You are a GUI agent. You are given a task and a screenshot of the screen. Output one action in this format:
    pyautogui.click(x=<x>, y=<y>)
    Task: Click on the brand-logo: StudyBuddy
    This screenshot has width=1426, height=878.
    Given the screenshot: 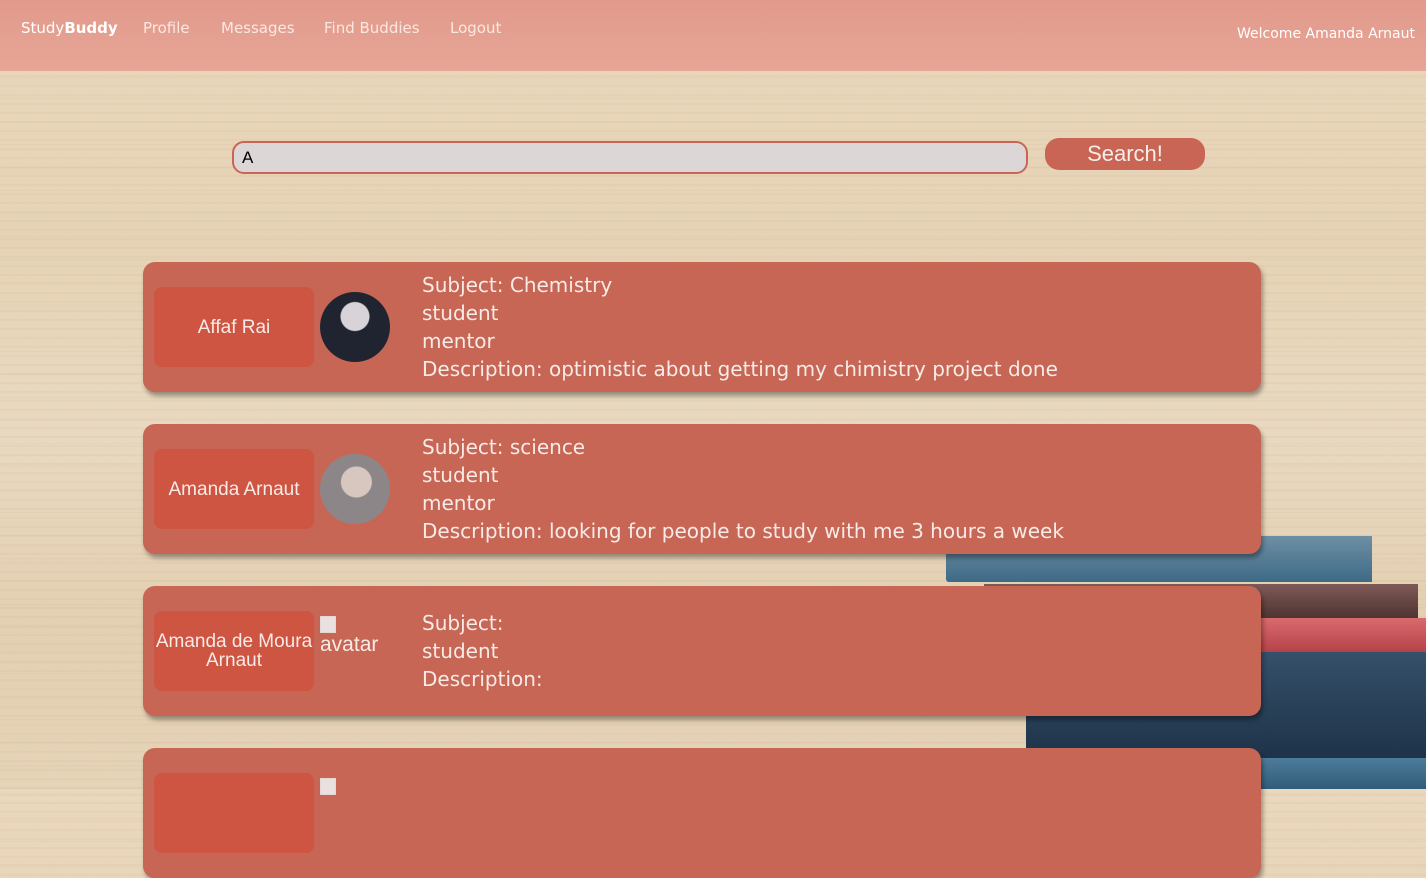 What is the action you would take?
    pyautogui.click(x=69, y=28)
    